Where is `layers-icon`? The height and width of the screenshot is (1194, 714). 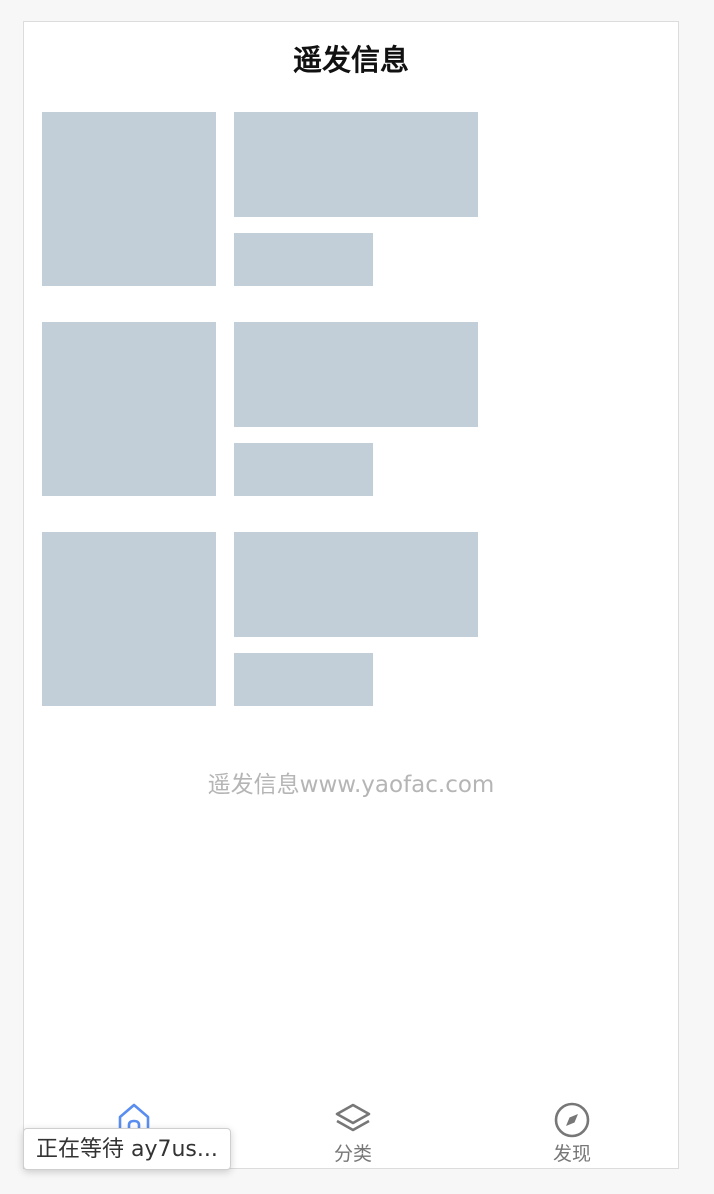
layers-icon is located at coordinates (353, 1117).